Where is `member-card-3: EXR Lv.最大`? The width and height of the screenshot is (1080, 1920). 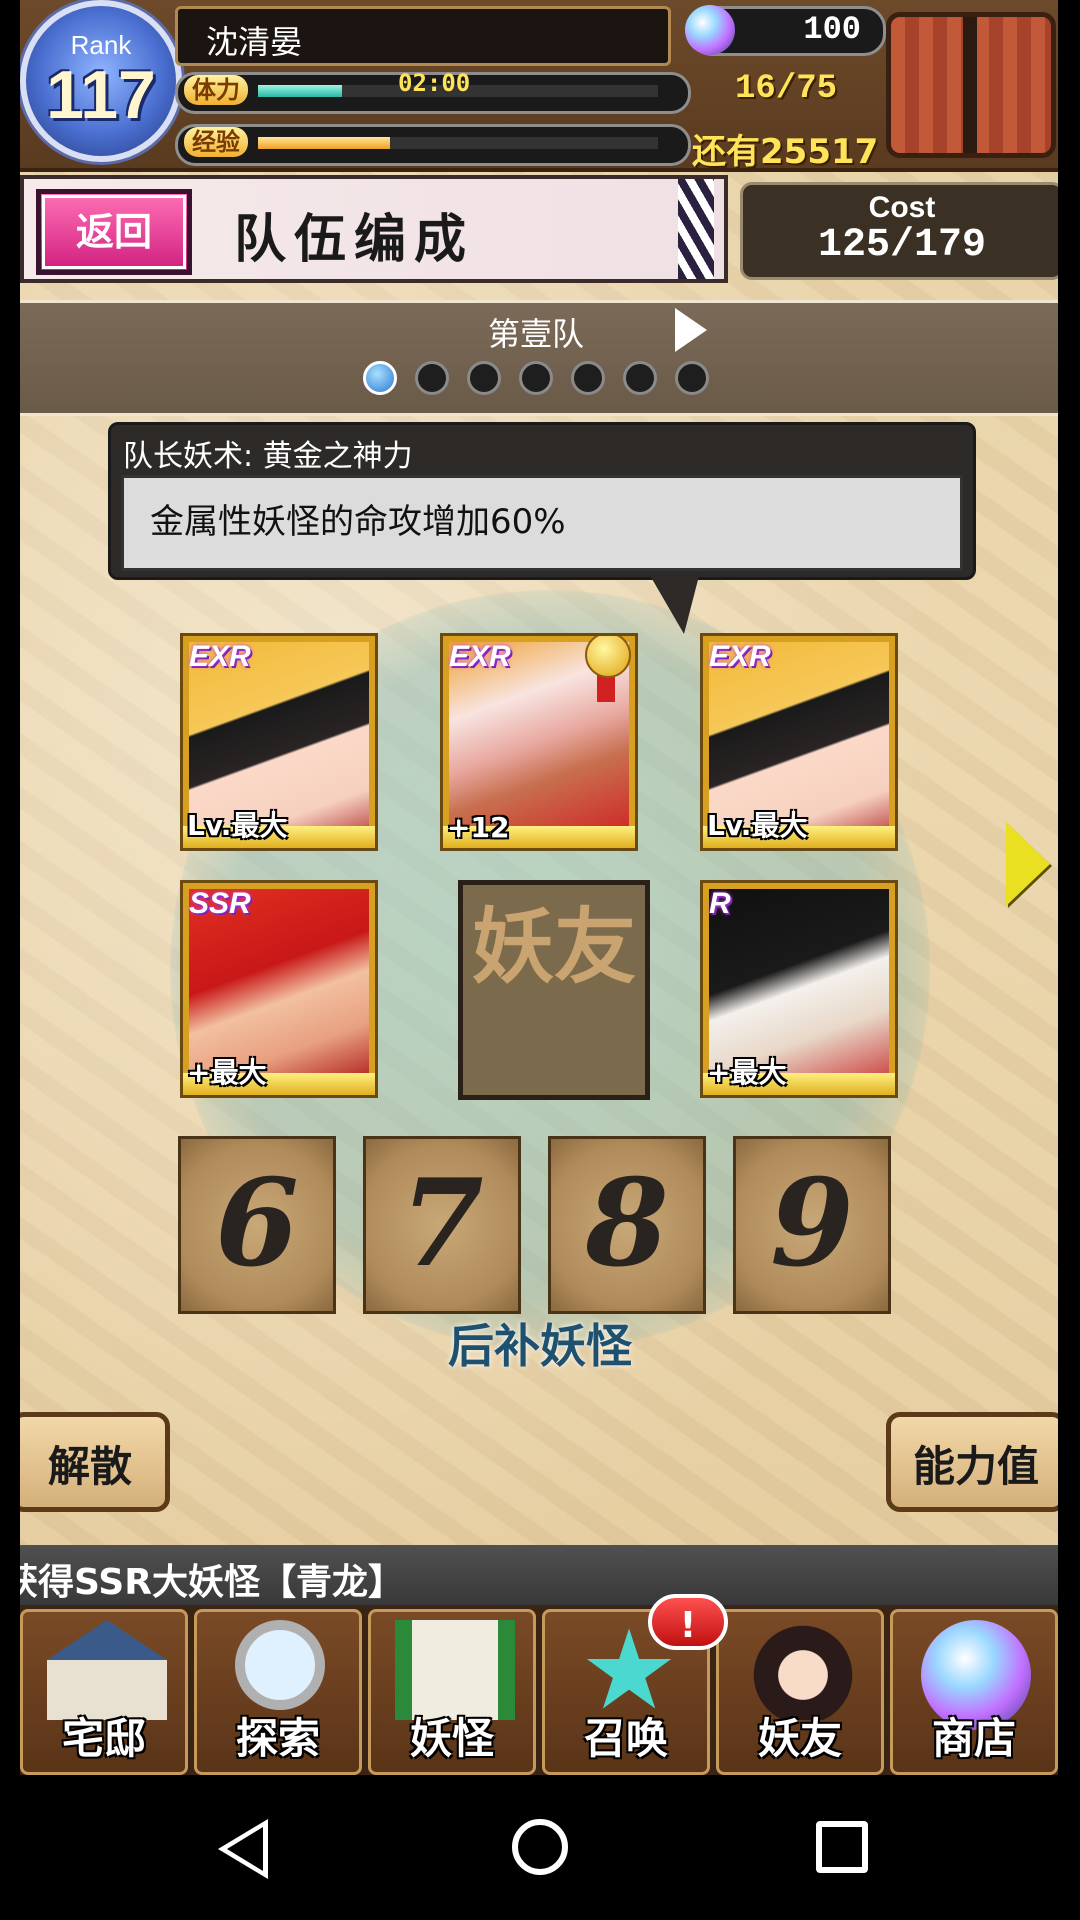 member-card-3: EXR Lv.最大 is located at coordinates (799, 742).